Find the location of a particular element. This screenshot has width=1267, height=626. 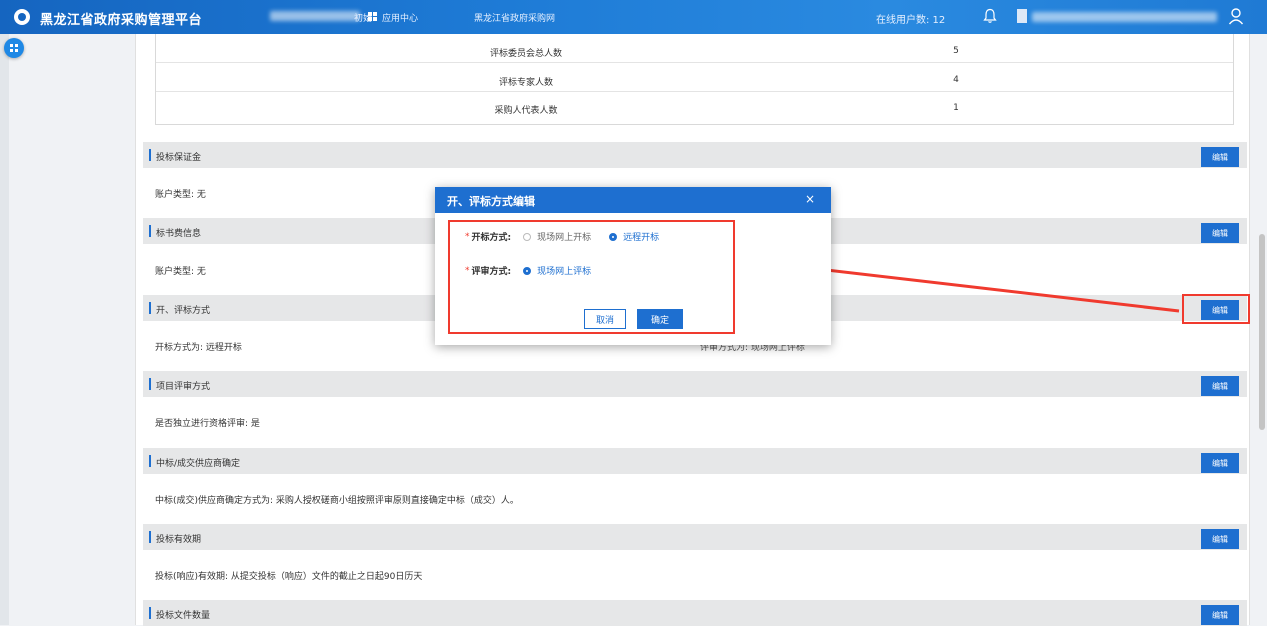

table-cell-label: 评标委员会总人数 is located at coordinates (525, 54).